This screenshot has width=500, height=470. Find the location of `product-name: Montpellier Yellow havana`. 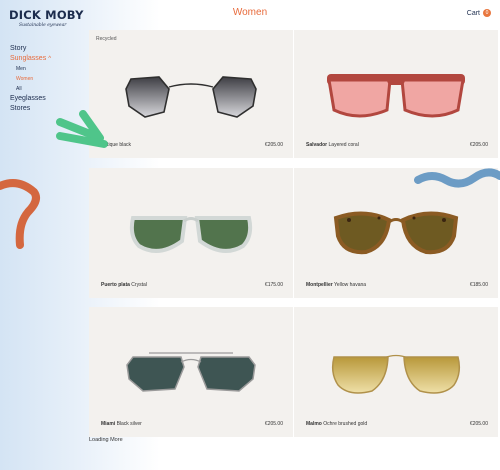

product-name: Montpellier Yellow havana is located at coordinates (336, 285).